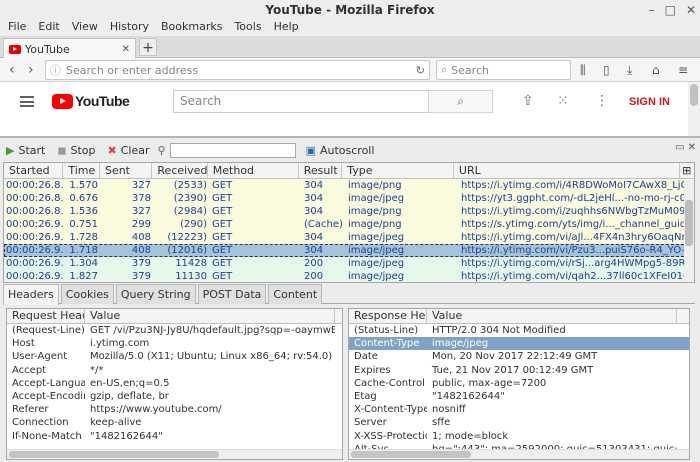  What do you see at coordinates (232, 294) in the screenshot?
I see `tab-post-data: POST Data` at bounding box center [232, 294].